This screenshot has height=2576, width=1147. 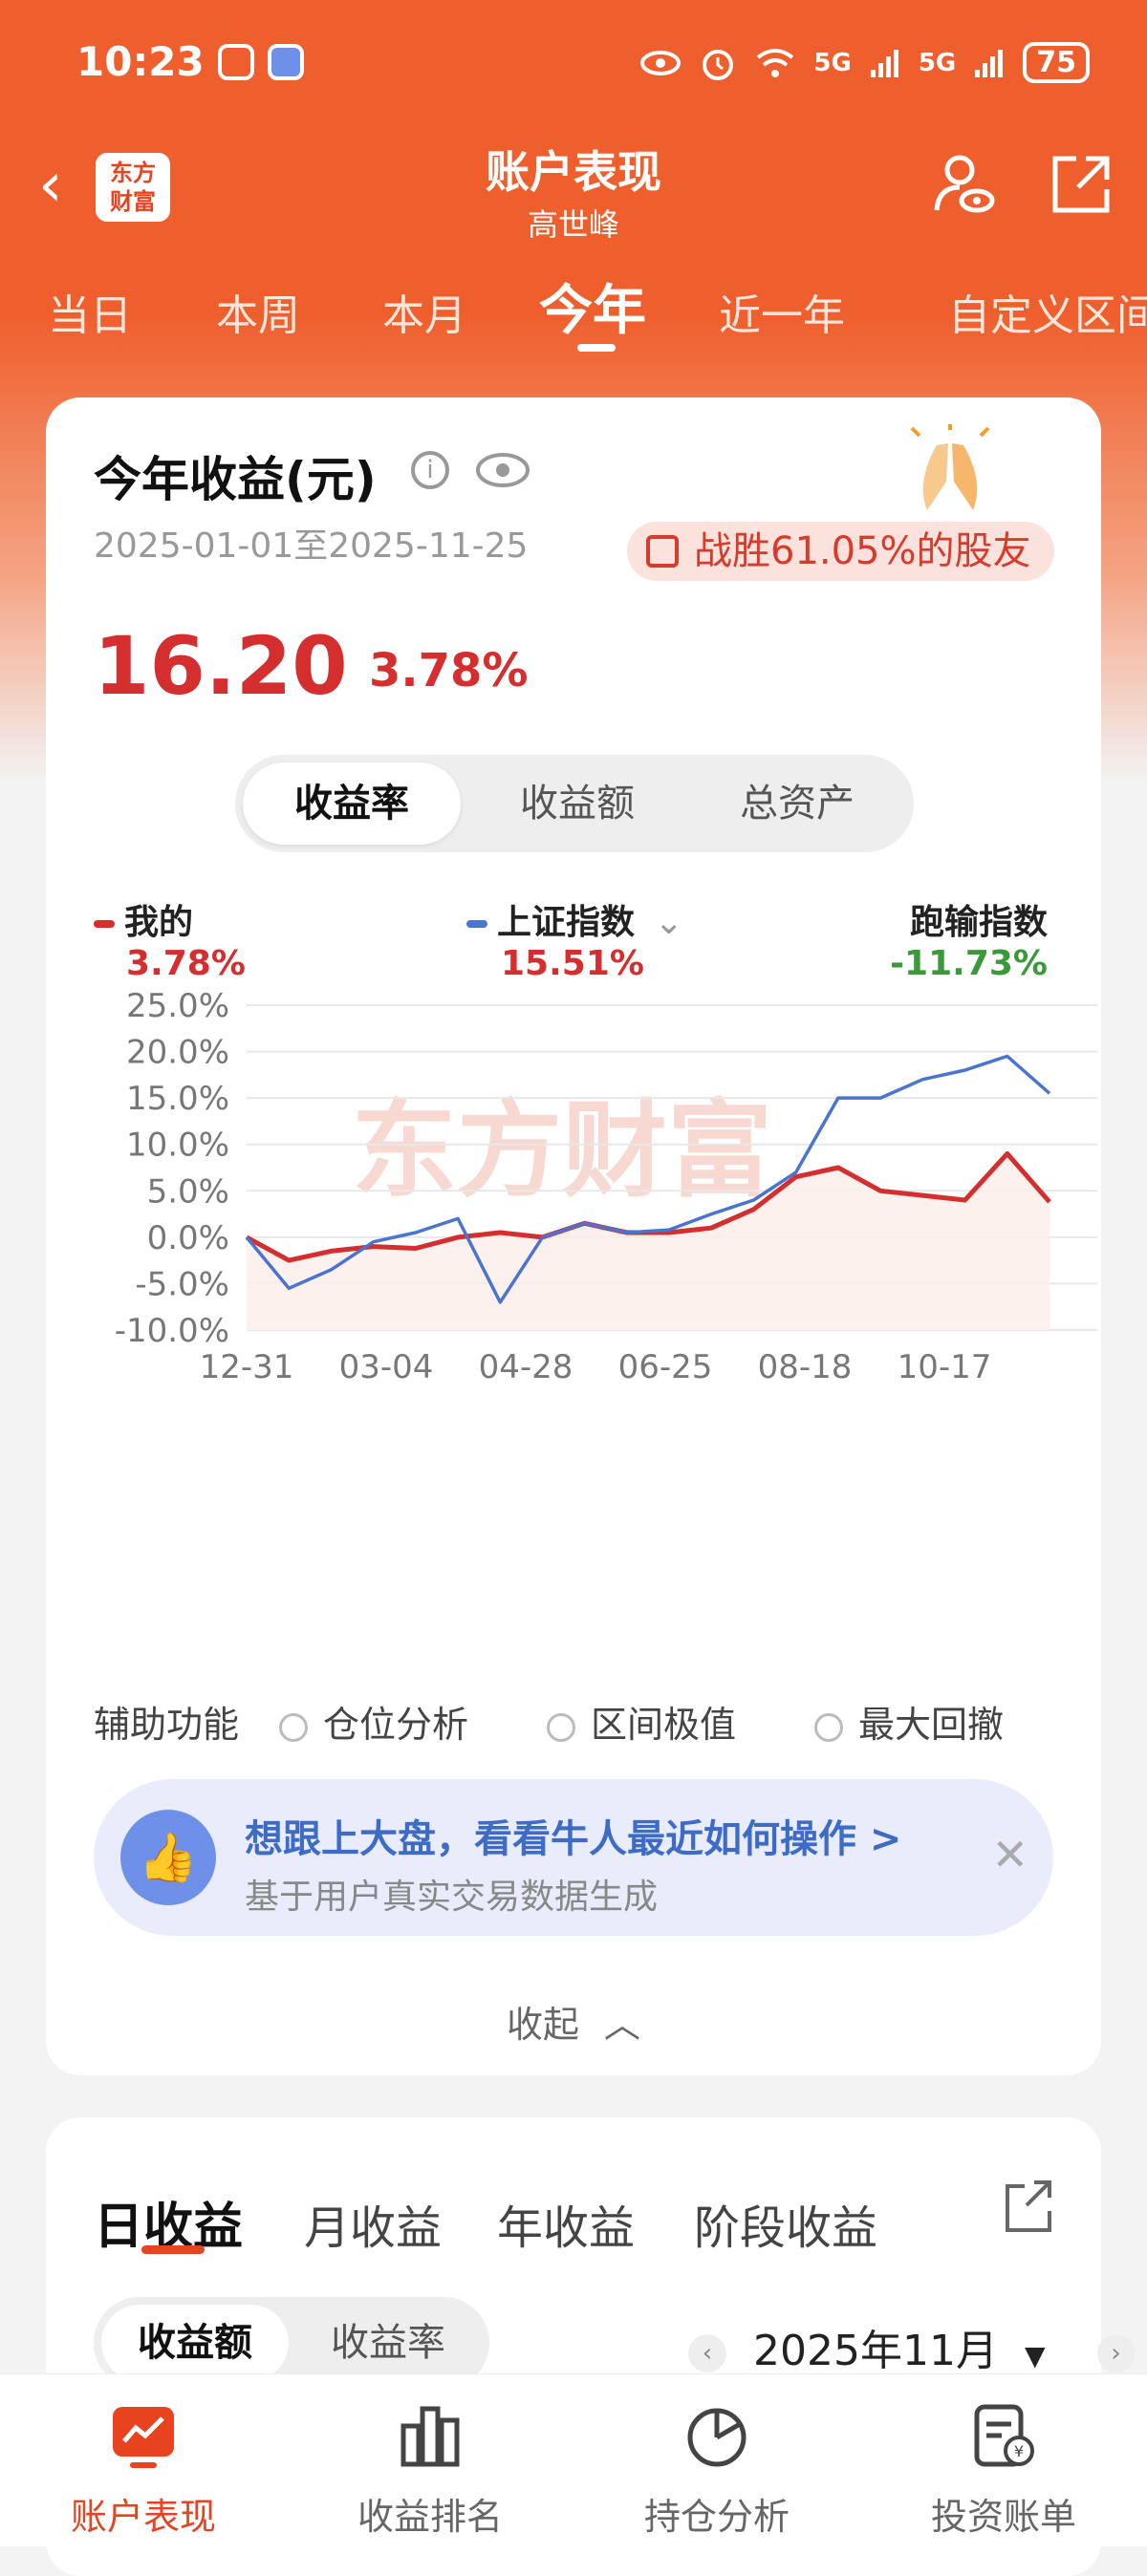 I want to click on legend-mine-swatch, so click(x=104, y=924).